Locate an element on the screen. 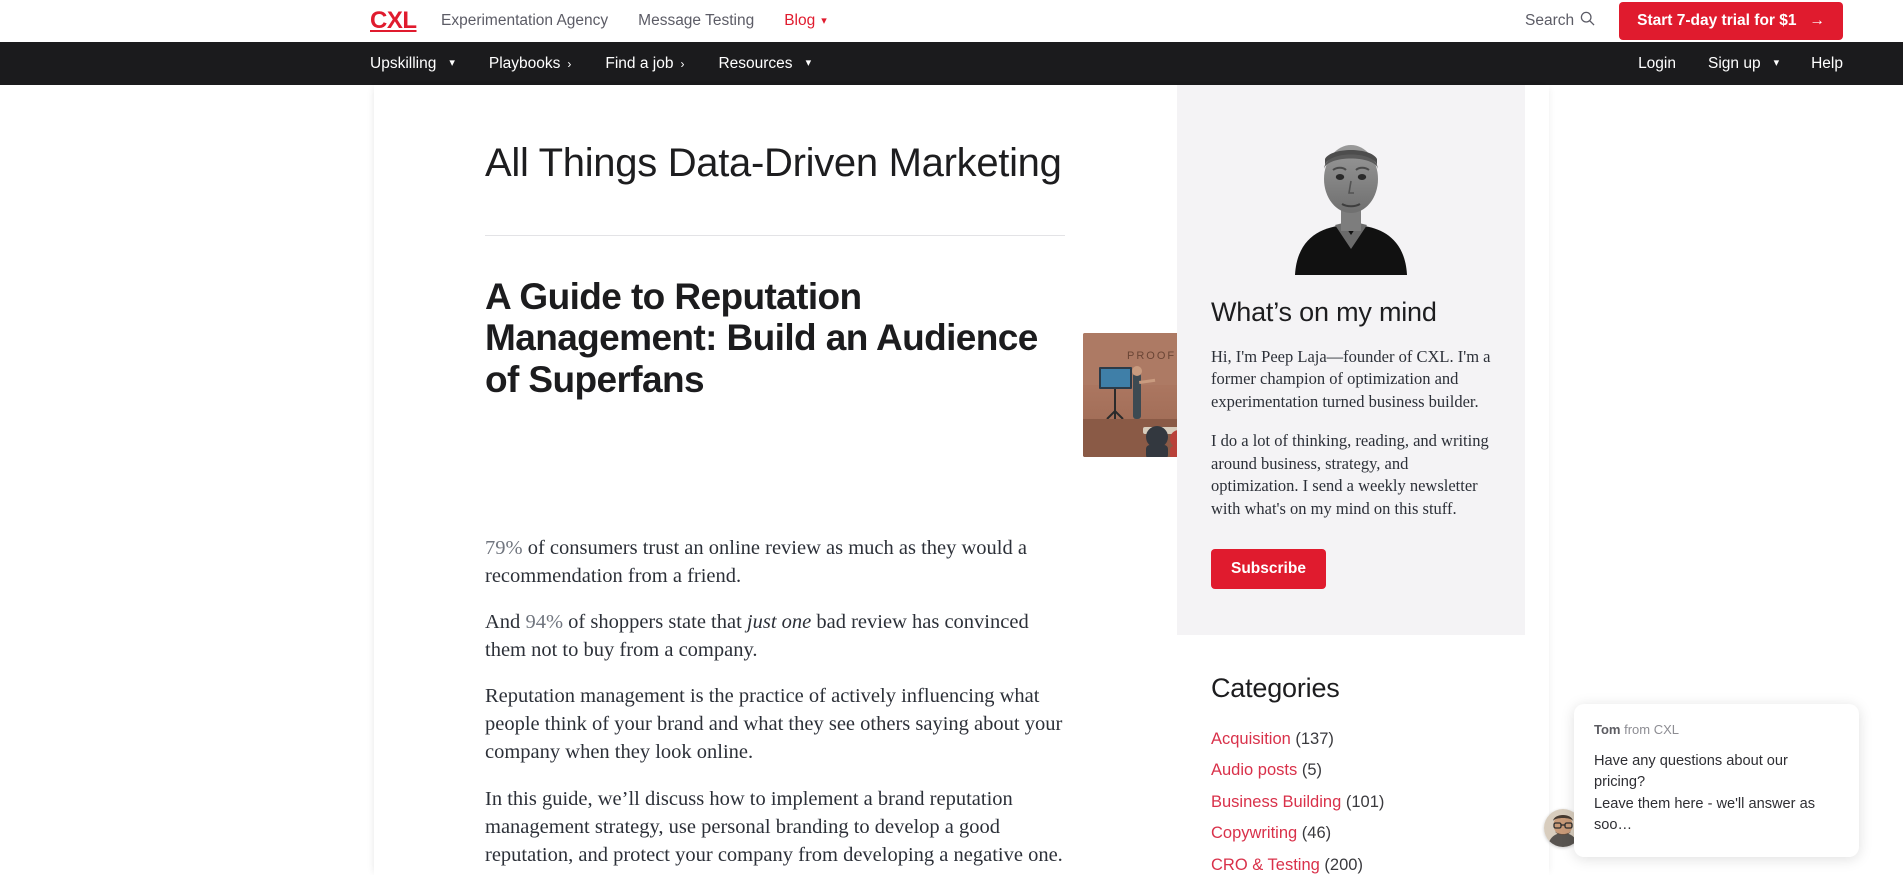 This screenshot has height=875, width=1903. stat-link-94: 94% is located at coordinates (544, 622).